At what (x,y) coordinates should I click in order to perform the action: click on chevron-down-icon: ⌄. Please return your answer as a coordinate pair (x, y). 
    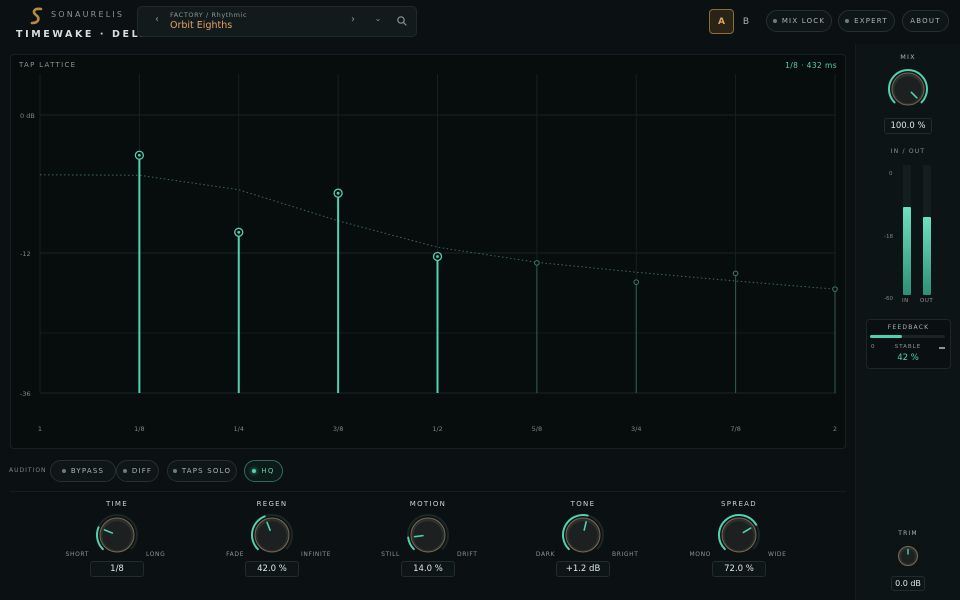
    Looking at the image, I should click on (378, 18).